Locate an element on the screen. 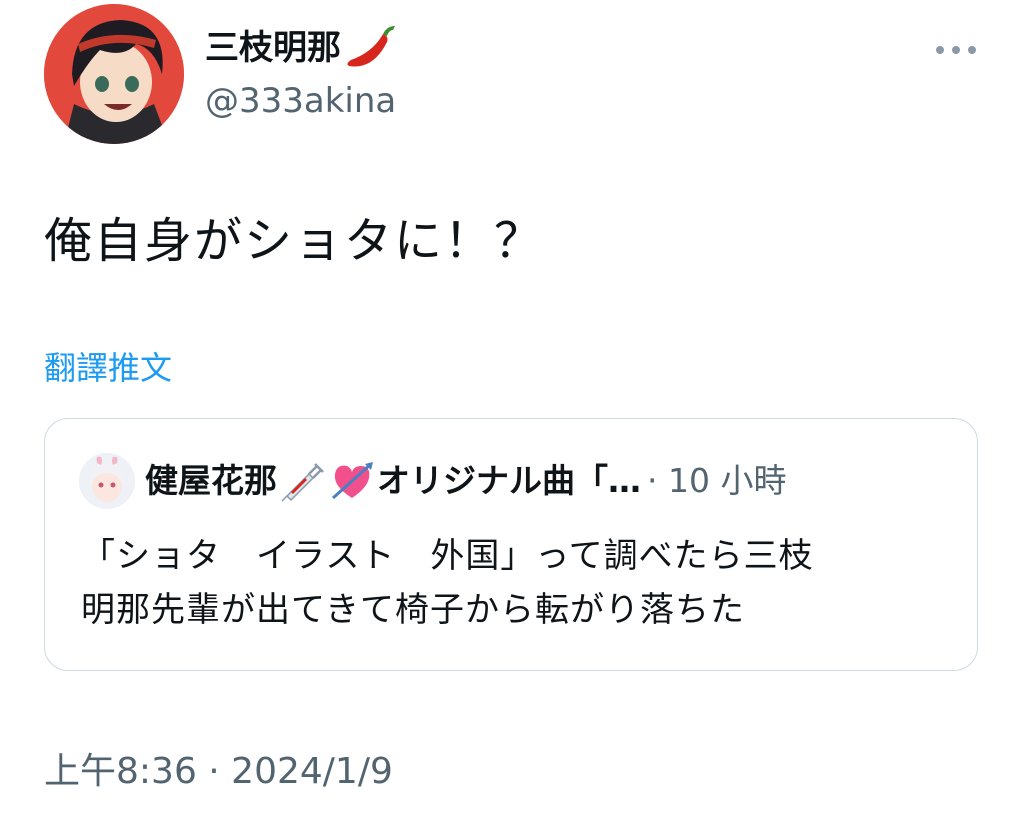 This screenshot has height=829, width=1024. quoted-author-name: 健屋花那 is located at coordinates (211, 480).